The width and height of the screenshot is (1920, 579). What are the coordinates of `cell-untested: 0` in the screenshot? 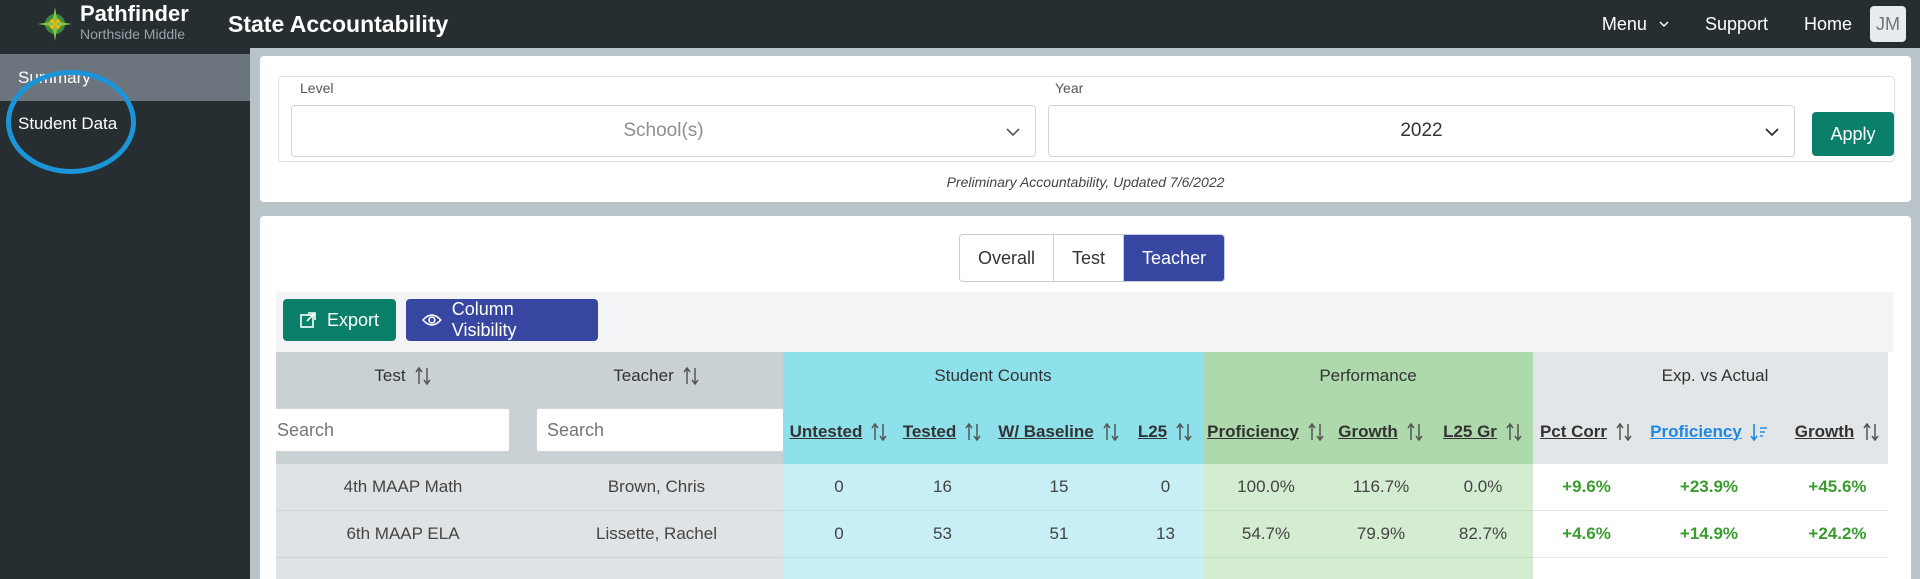 It's located at (839, 533).